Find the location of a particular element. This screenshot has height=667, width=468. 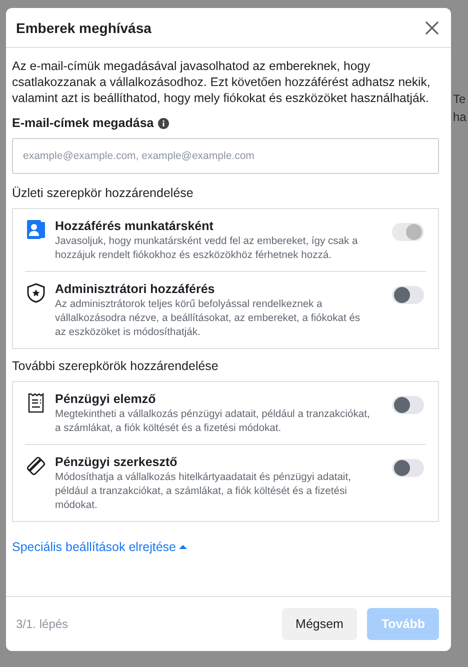

close-button is located at coordinates (432, 27).